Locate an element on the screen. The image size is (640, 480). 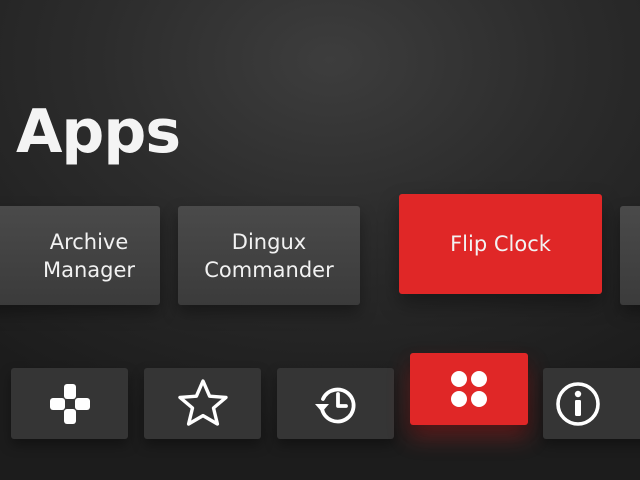
nav-recent-button is located at coordinates (335, 403).